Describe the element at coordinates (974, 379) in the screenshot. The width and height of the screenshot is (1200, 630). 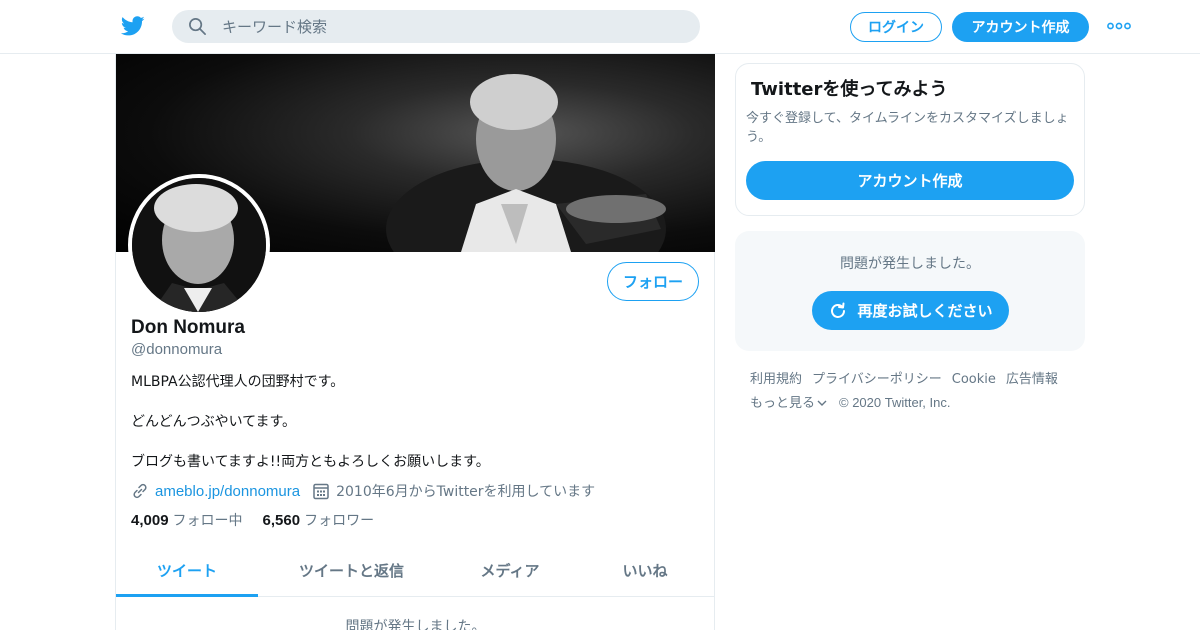
I see `footer-link-cookie: Cookie` at that location.